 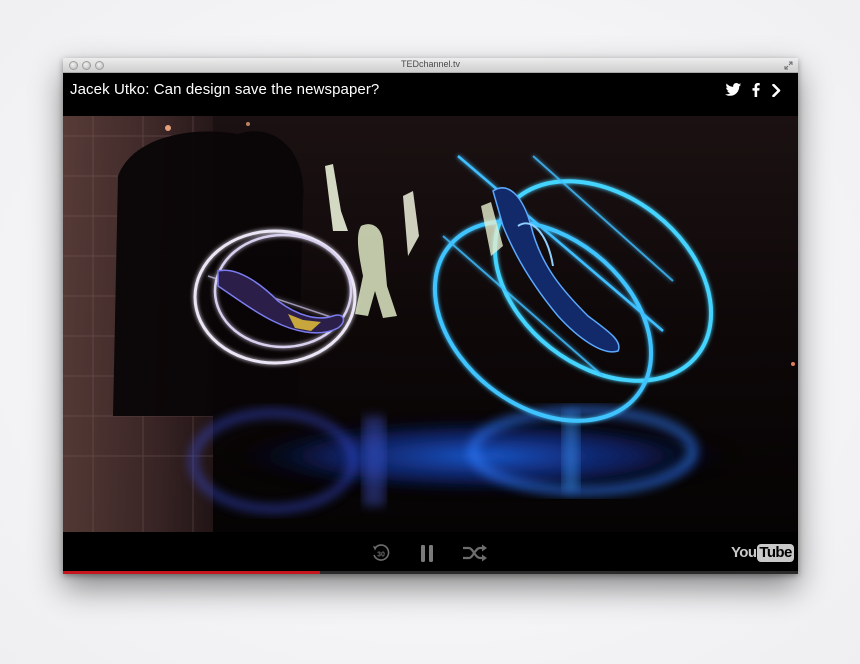 I want to click on twitter-icon, so click(x=732, y=89).